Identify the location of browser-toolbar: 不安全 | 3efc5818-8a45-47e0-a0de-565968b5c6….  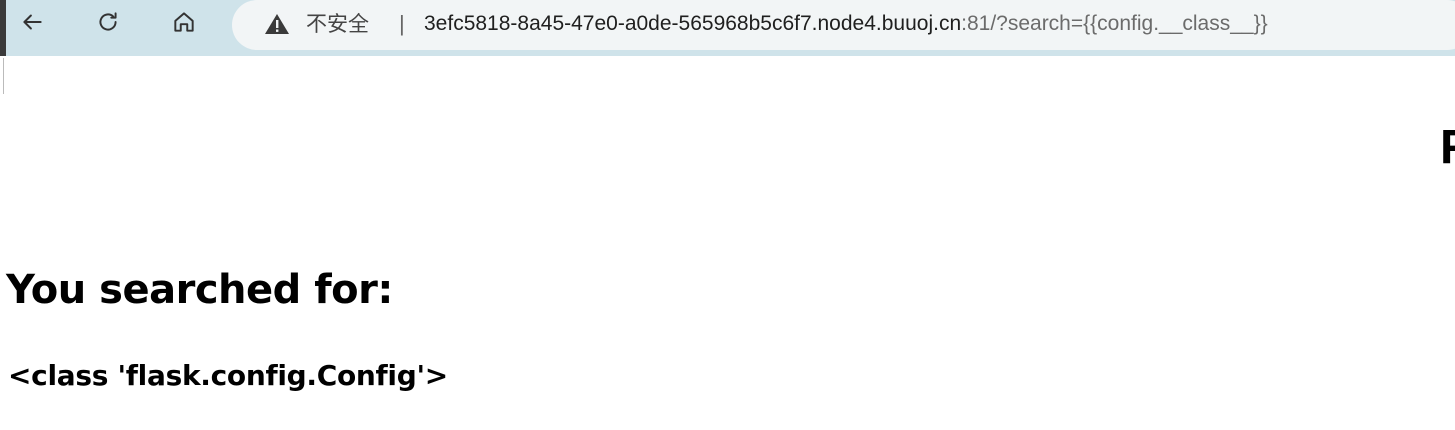
(727, 28).